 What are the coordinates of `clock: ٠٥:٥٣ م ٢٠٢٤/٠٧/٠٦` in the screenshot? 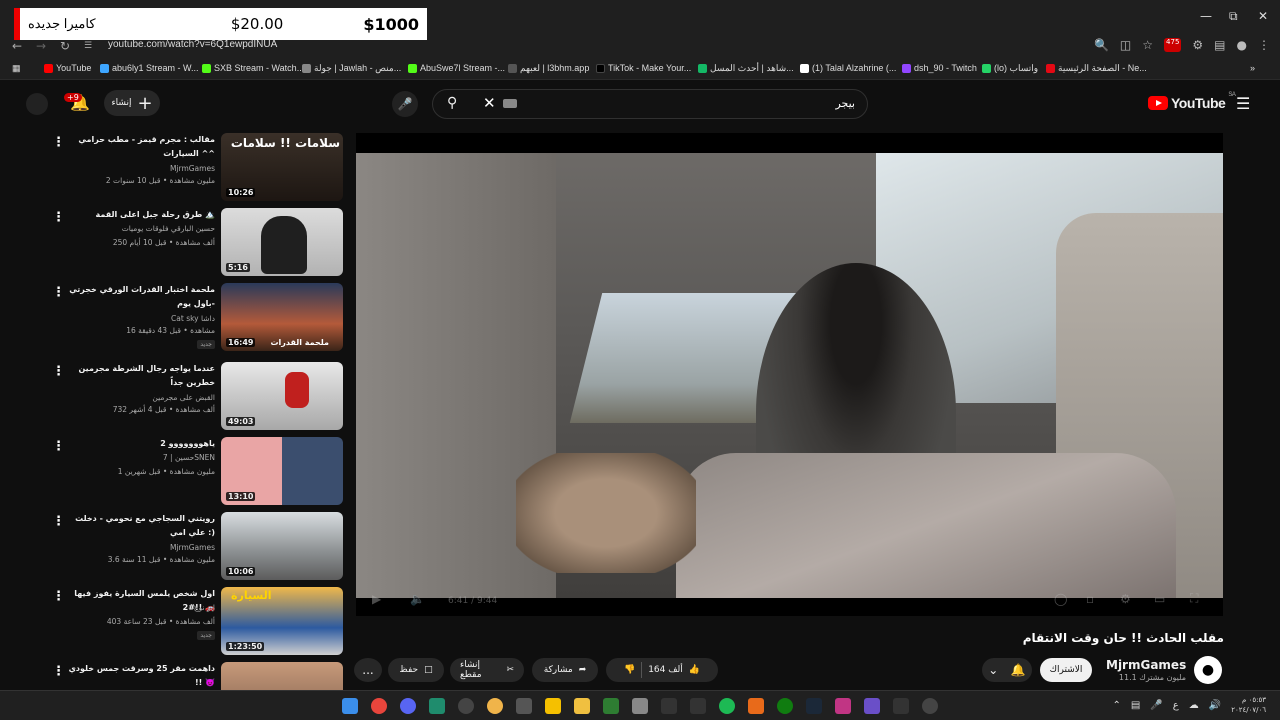 It's located at (1248, 705).